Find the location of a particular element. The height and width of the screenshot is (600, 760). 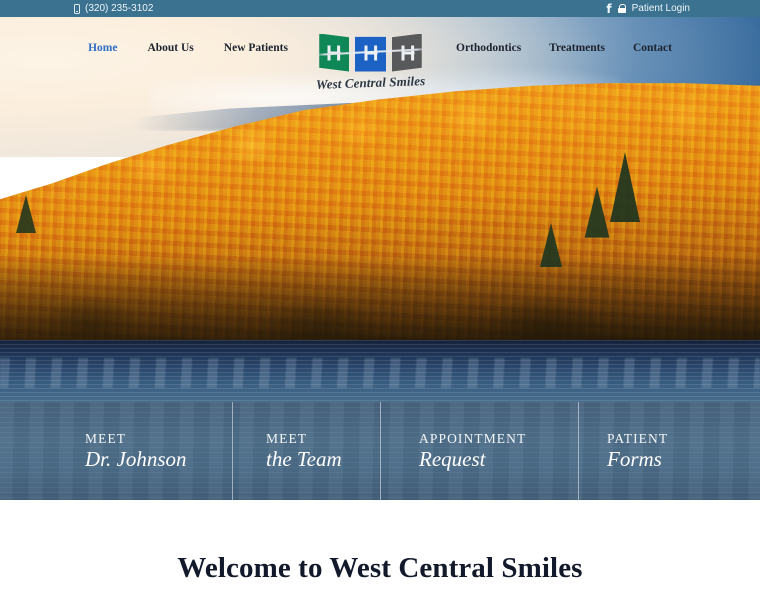

logo-panel-gray is located at coordinates (407, 52).